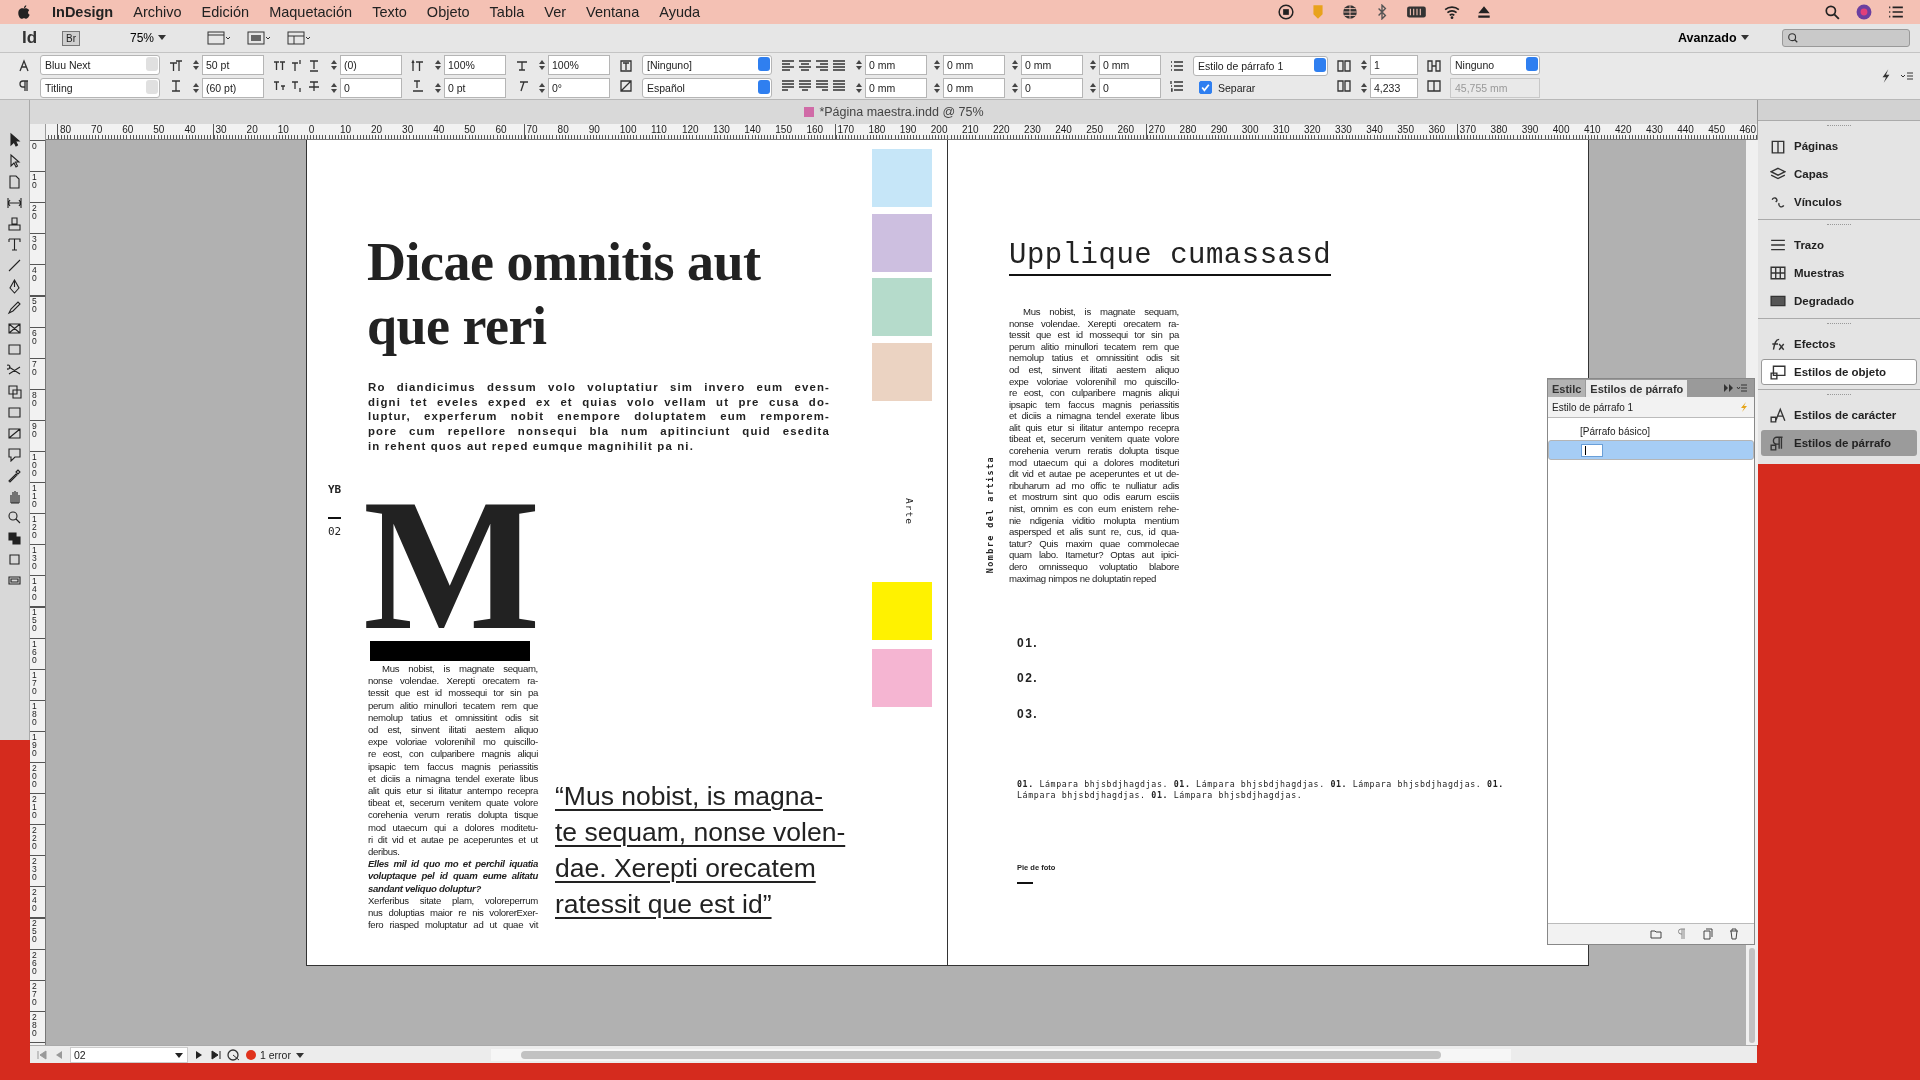  I want to click on error-status: 1 error, so click(291, 1054).